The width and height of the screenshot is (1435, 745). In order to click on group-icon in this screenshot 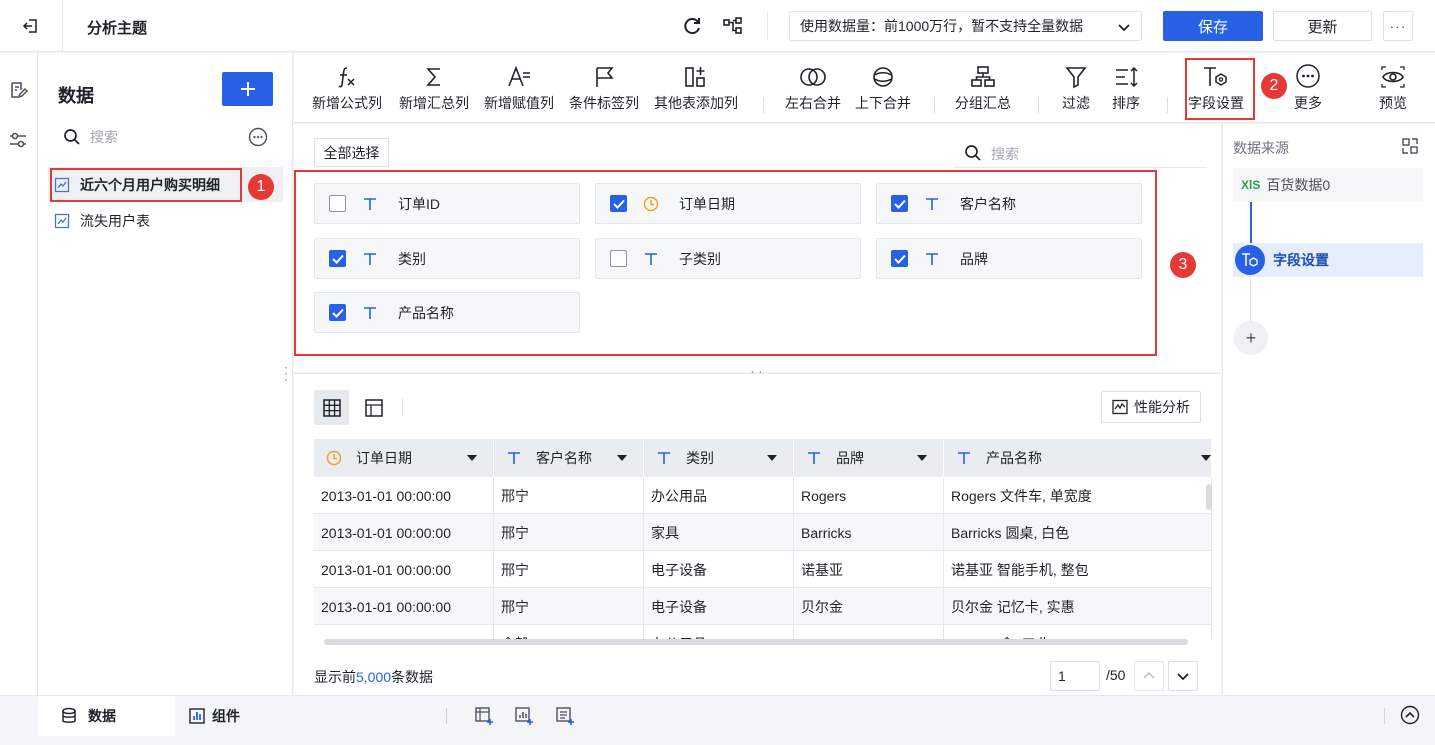, I will do `click(983, 73)`.